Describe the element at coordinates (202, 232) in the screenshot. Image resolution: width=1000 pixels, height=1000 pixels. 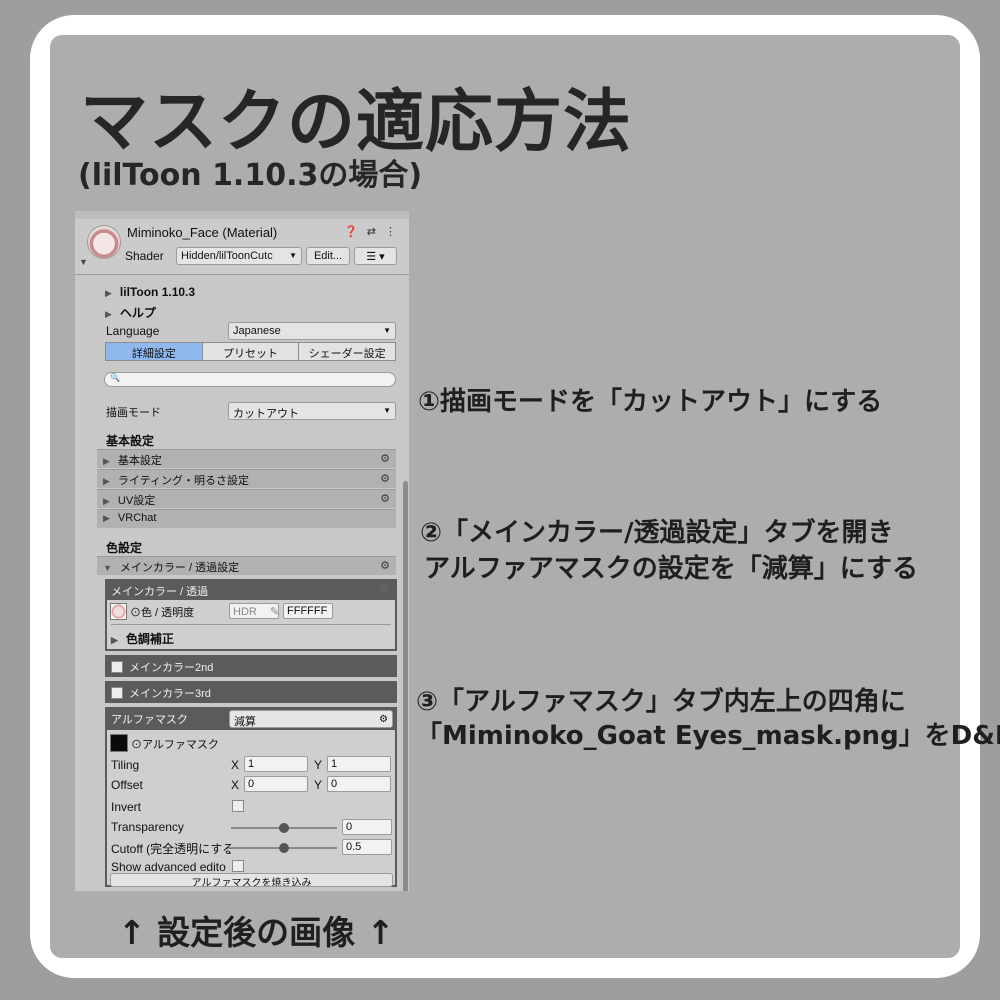
I see `material-name: Miminoko_Face (Material)` at that location.